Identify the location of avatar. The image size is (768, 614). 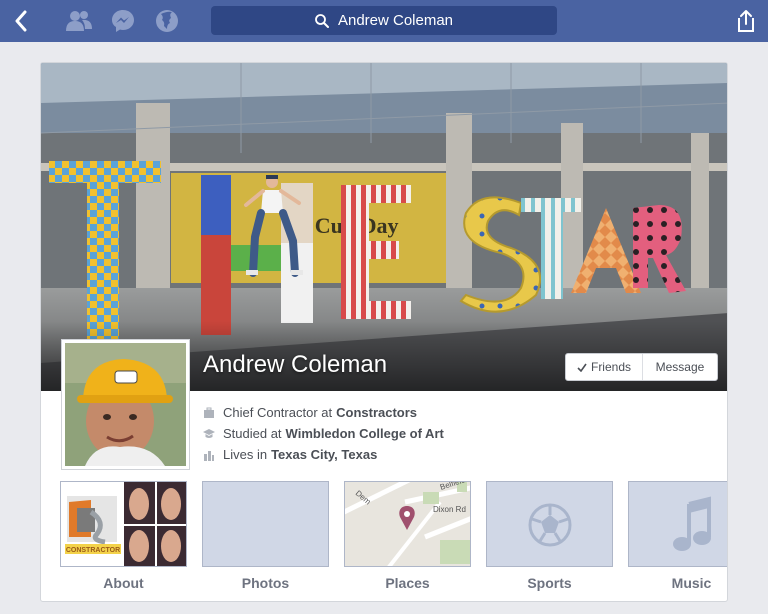
(125, 404).